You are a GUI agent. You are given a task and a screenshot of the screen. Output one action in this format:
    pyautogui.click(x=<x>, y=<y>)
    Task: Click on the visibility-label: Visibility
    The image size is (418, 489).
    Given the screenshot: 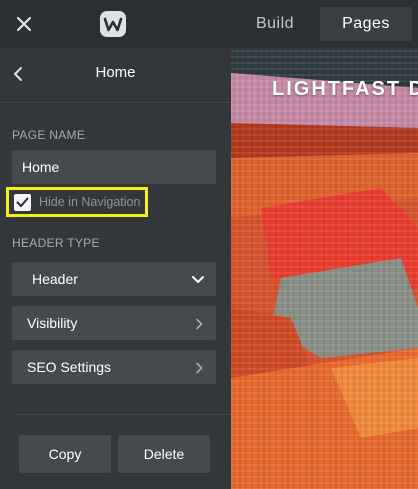 What is the action you would take?
    pyautogui.click(x=52, y=323)
    